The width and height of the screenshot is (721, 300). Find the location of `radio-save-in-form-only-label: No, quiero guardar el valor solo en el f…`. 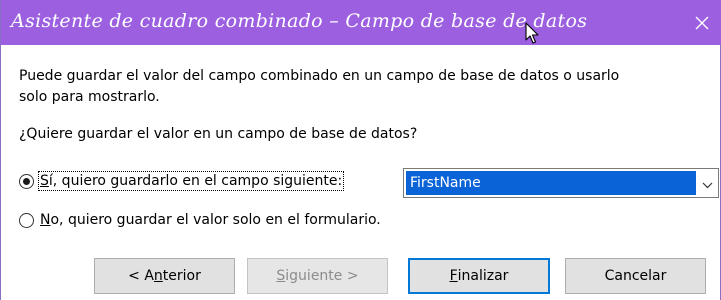

radio-save-in-form-only-label: No, quiero guardar el valor solo en el f… is located at coordinates (210, 220).